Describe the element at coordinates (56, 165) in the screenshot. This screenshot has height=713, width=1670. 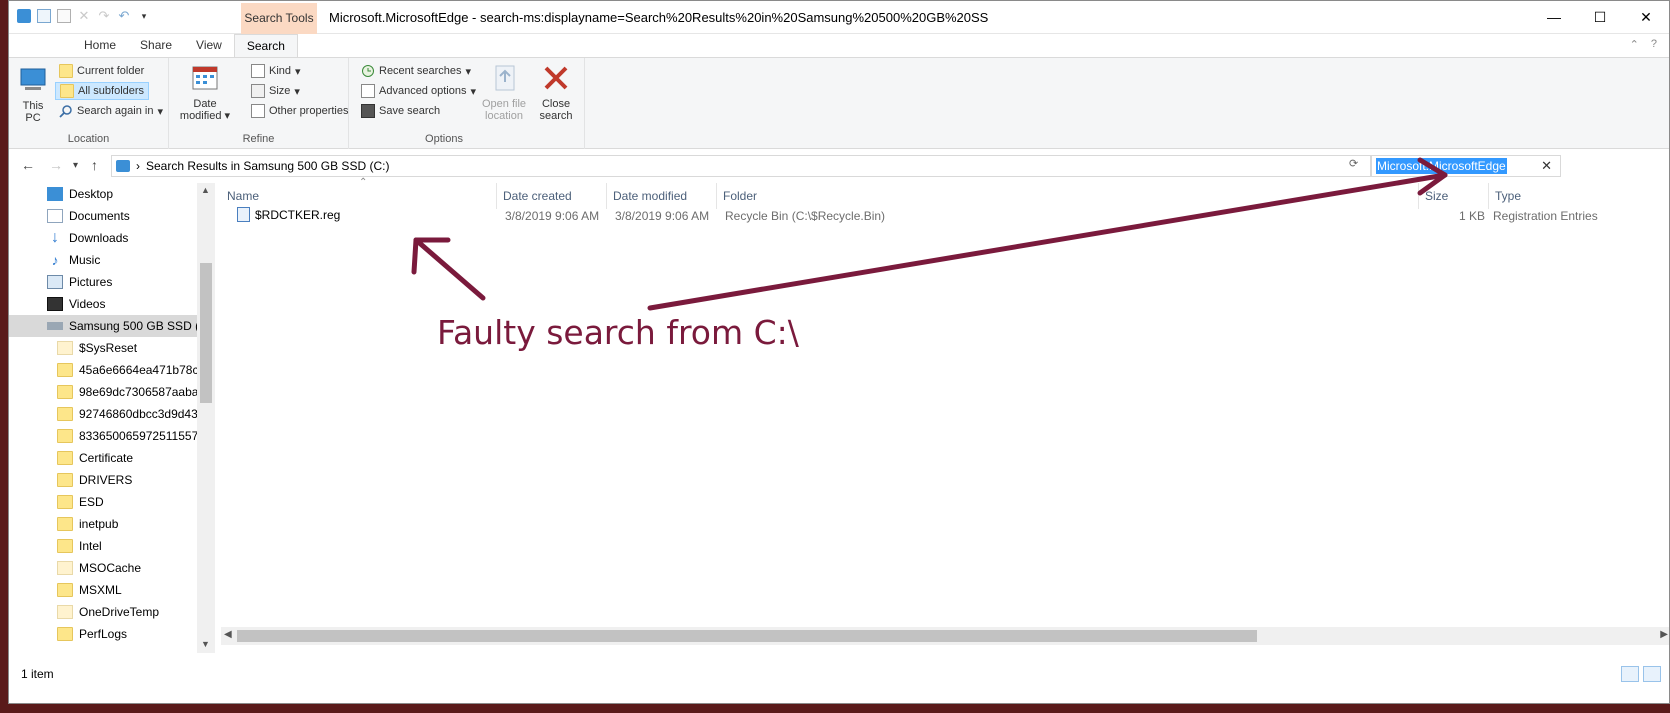
I see `forward-arrow-icon: →` at that location.